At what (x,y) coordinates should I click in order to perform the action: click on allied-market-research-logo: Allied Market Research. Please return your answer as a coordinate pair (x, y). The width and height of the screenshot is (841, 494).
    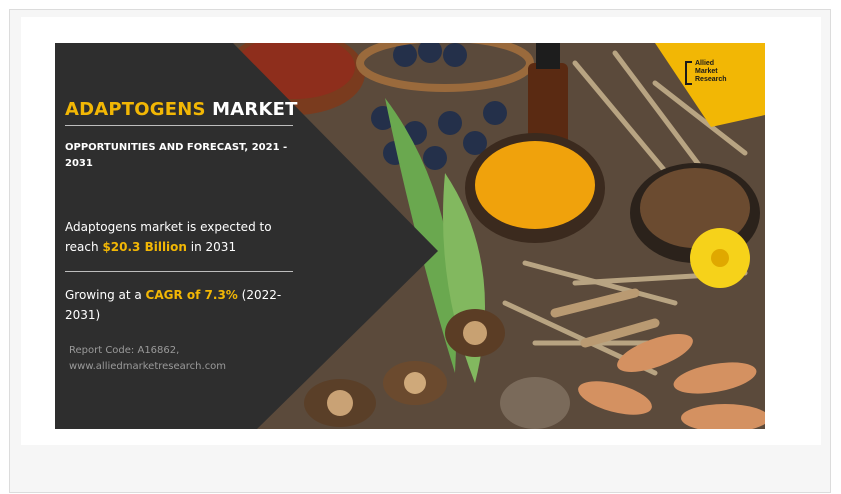
    Looking at the image, I should click on (706, 75).